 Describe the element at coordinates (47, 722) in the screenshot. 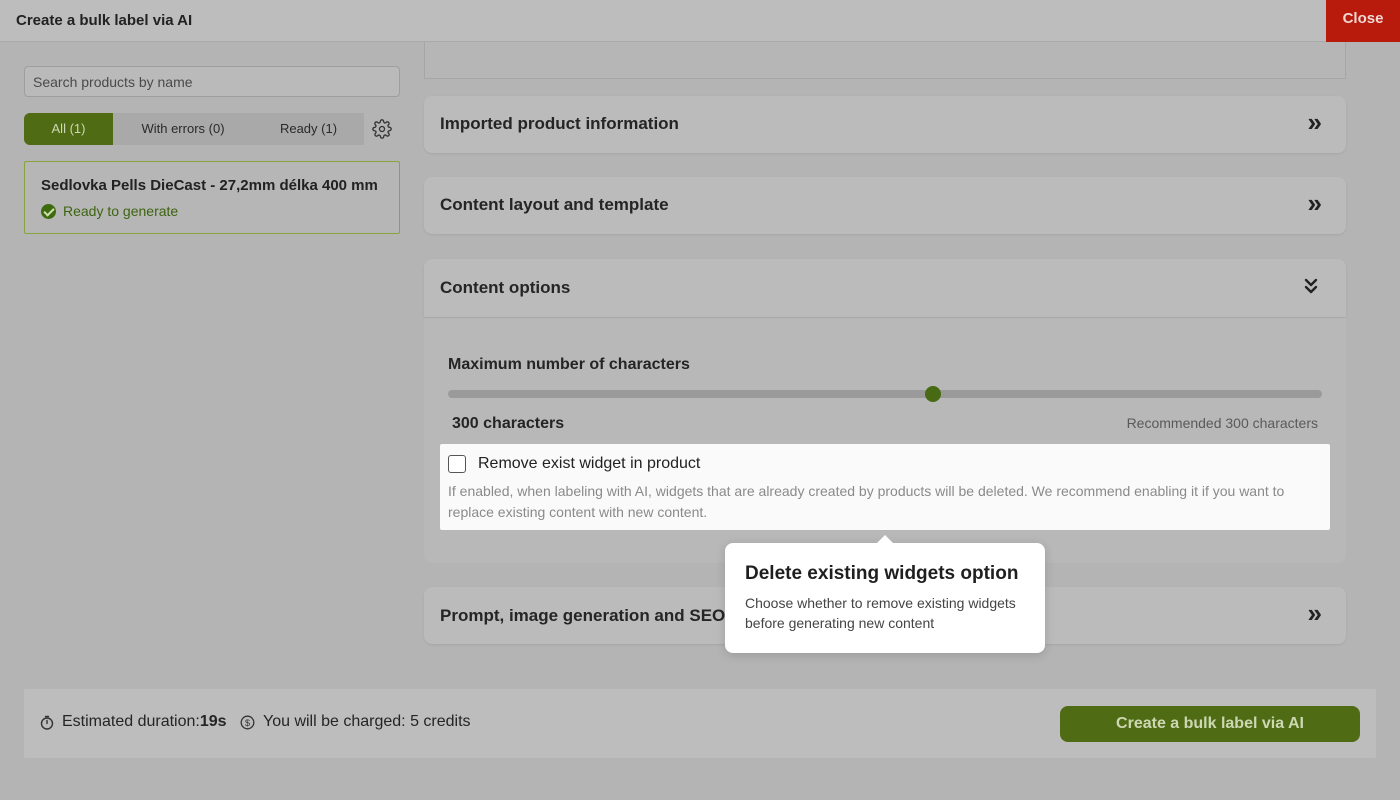

I see `stopwatch-icon` at that location.